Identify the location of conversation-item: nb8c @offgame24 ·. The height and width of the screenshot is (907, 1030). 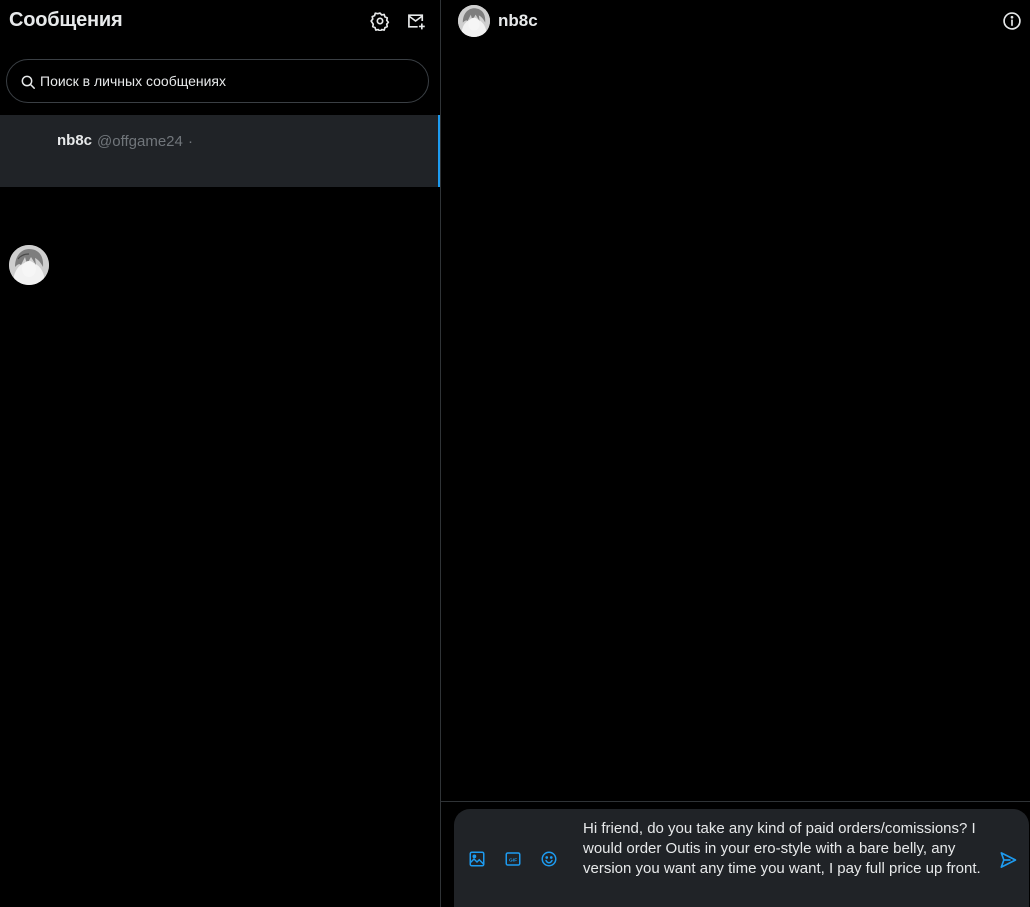
(220, 200).